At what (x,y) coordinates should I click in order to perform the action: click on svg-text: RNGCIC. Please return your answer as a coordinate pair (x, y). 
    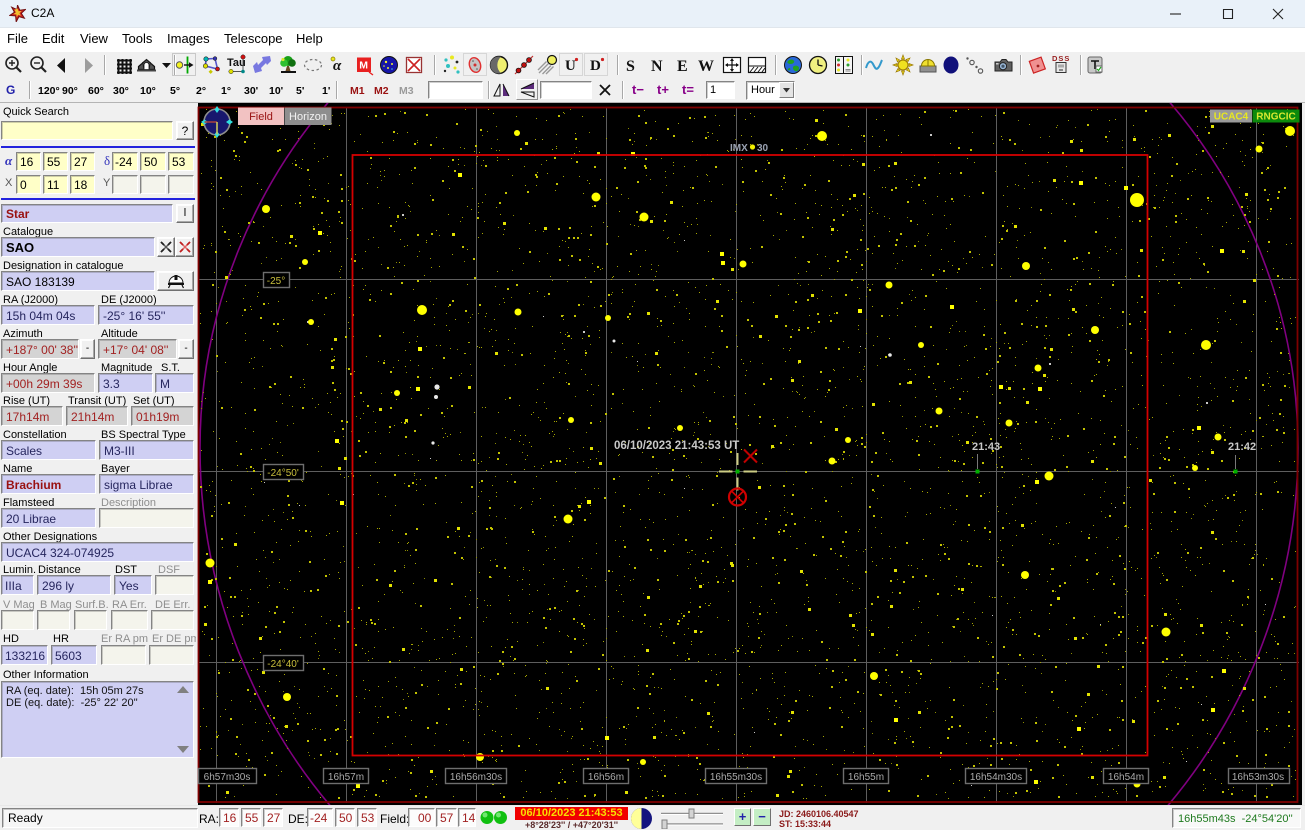
    Looking at the image, I should click on (1275, 117).